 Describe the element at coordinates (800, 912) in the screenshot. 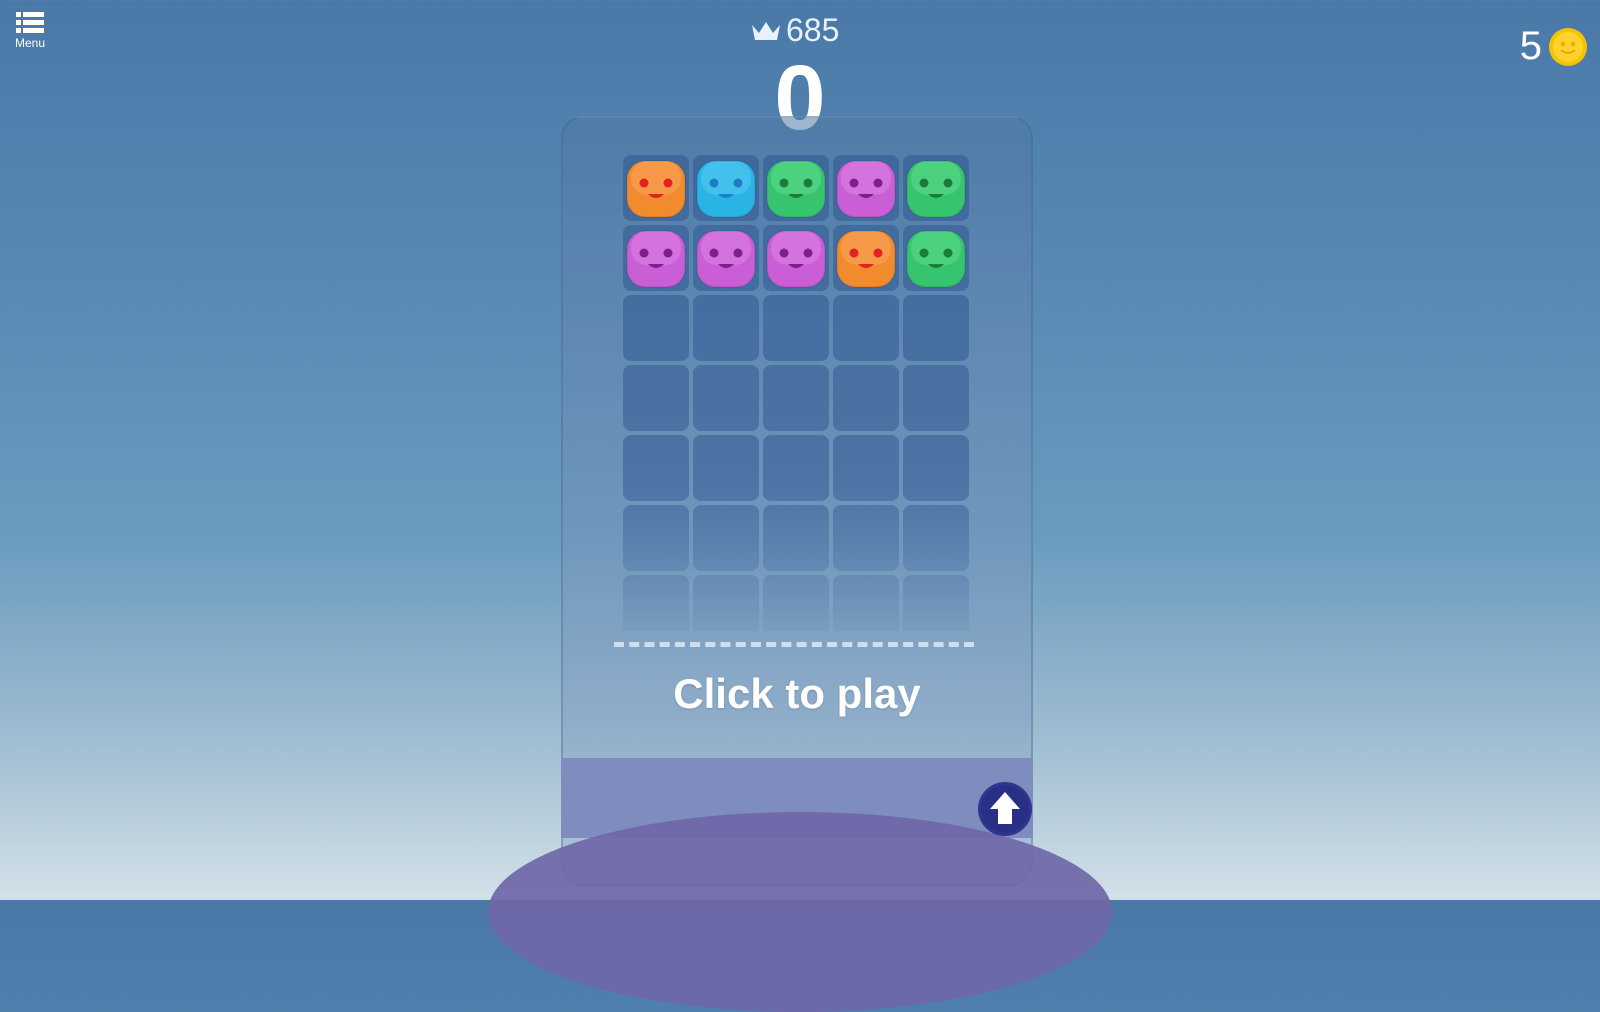

I see `floor-platform` at that location.